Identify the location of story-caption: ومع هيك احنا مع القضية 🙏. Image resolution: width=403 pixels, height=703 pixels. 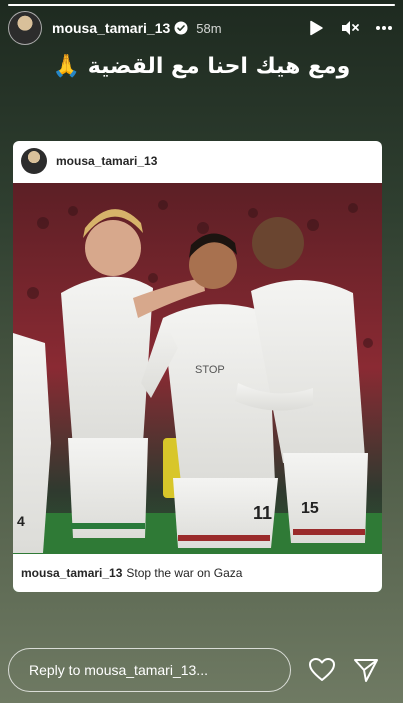
(201, 66).